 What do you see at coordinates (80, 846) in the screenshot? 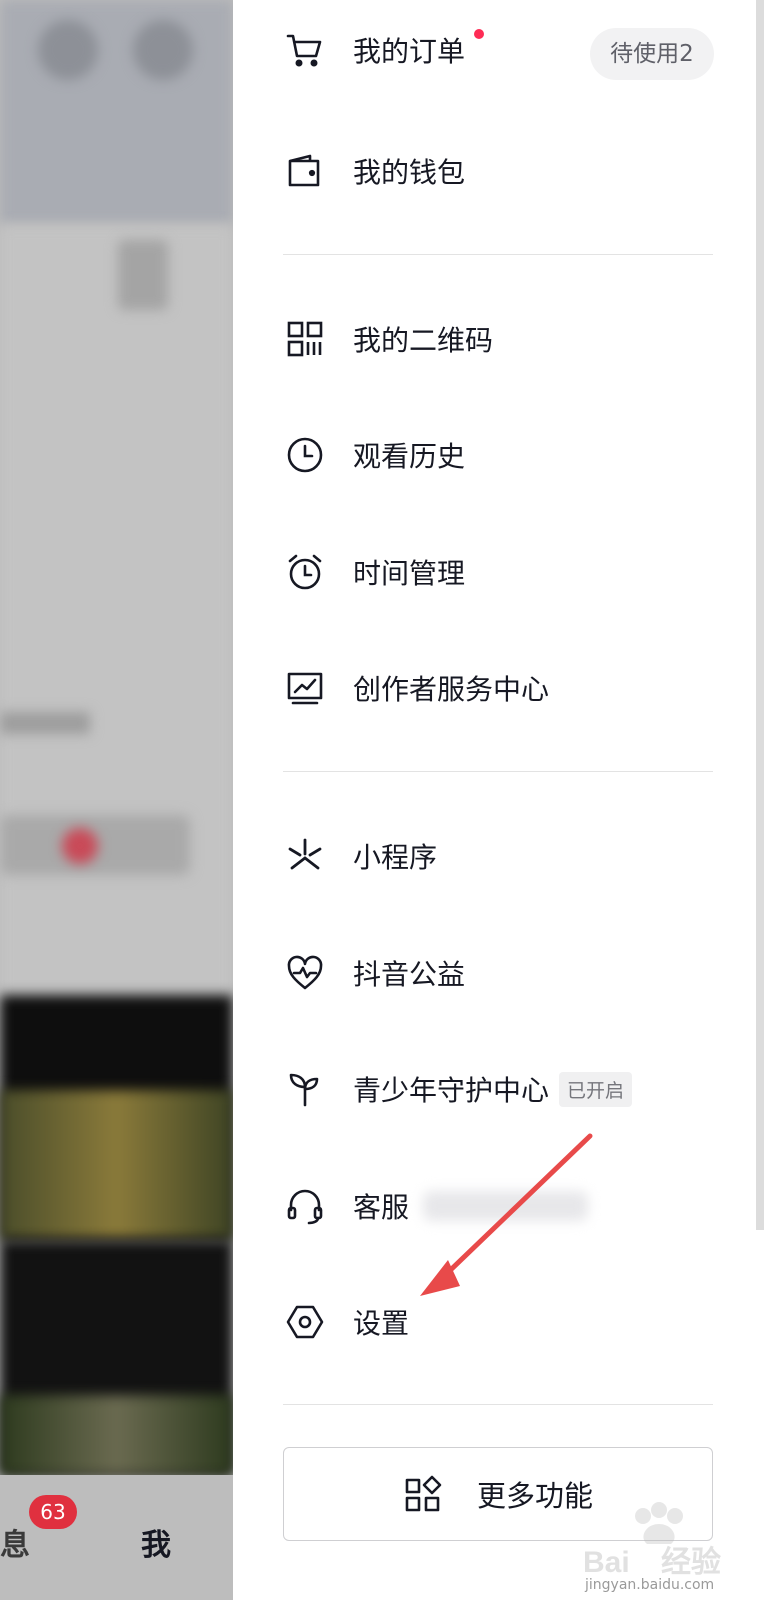
I see `background-red-dot` at bounding box center [80, 846].